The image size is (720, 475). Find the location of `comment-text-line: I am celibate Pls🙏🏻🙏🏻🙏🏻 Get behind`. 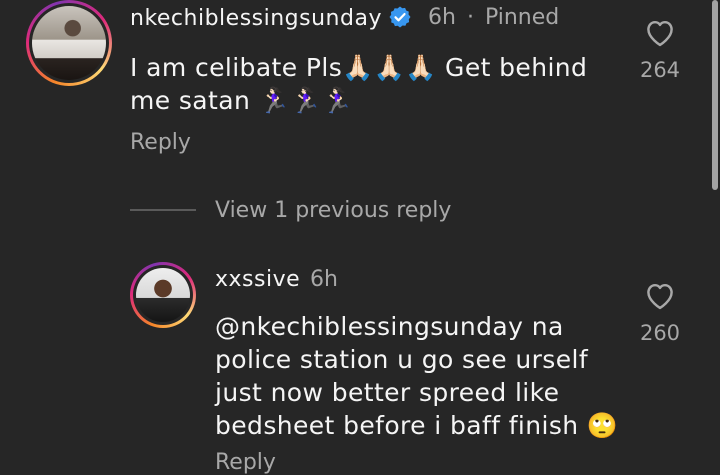

comment-text-line: I am celibate Pls🙏🏻🙏🏻🙏🏻 Get behind is located at coordinates (359, 67).